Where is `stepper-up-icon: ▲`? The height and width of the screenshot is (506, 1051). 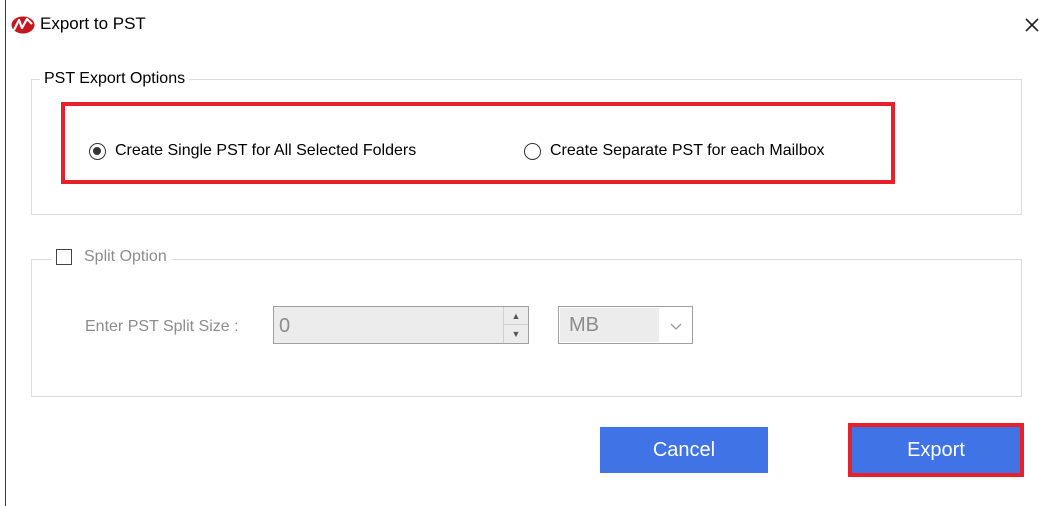
stepper-up-icon: ▲ is located at coordinates (516, 316).